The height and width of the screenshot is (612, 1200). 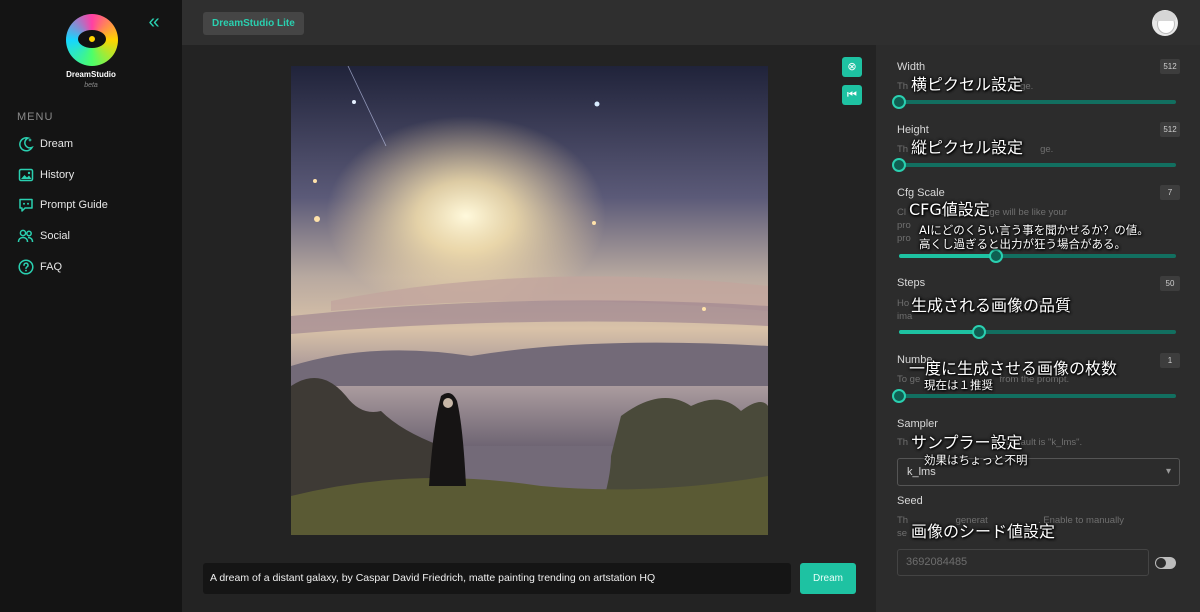 What do you see at coordinates (1037, 256) in the screenshot?
I see `cfg-scale-slider` at bounding box center [1037, 256].